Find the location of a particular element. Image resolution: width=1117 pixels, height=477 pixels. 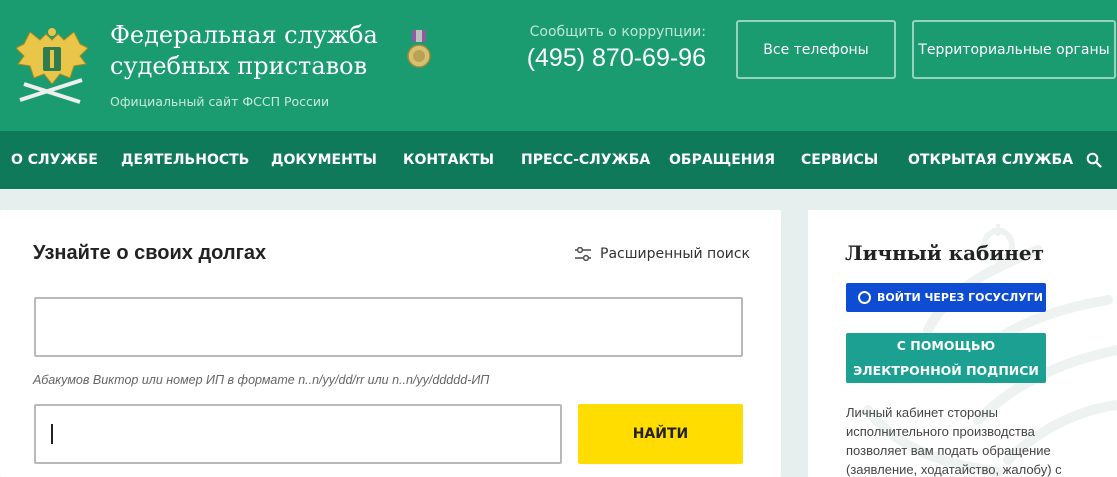

nav-item-press: ПРЕСС-СЛУЖБА is located at coordinates (585, 160).